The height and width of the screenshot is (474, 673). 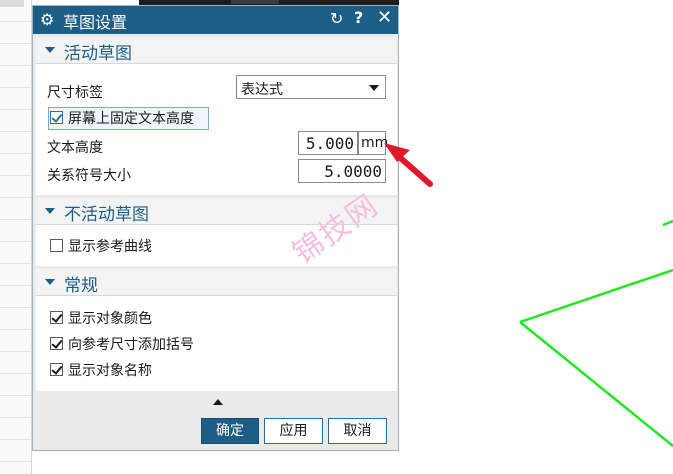 I want to click on annotation-arrow, so click(x=408, y=165).